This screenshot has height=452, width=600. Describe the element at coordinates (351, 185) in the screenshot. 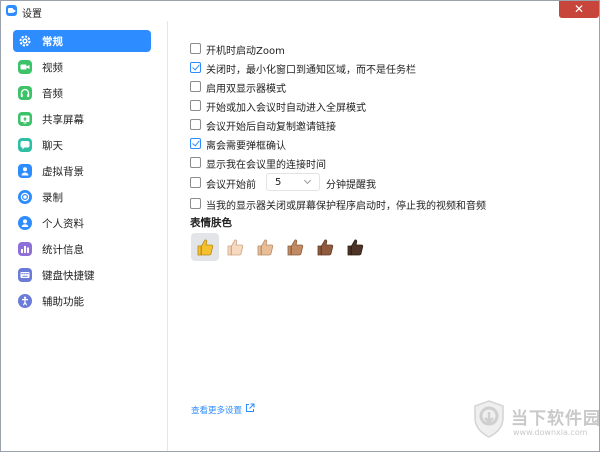

I see `reminder-suffix-label: 分钟提醒我` at that location.